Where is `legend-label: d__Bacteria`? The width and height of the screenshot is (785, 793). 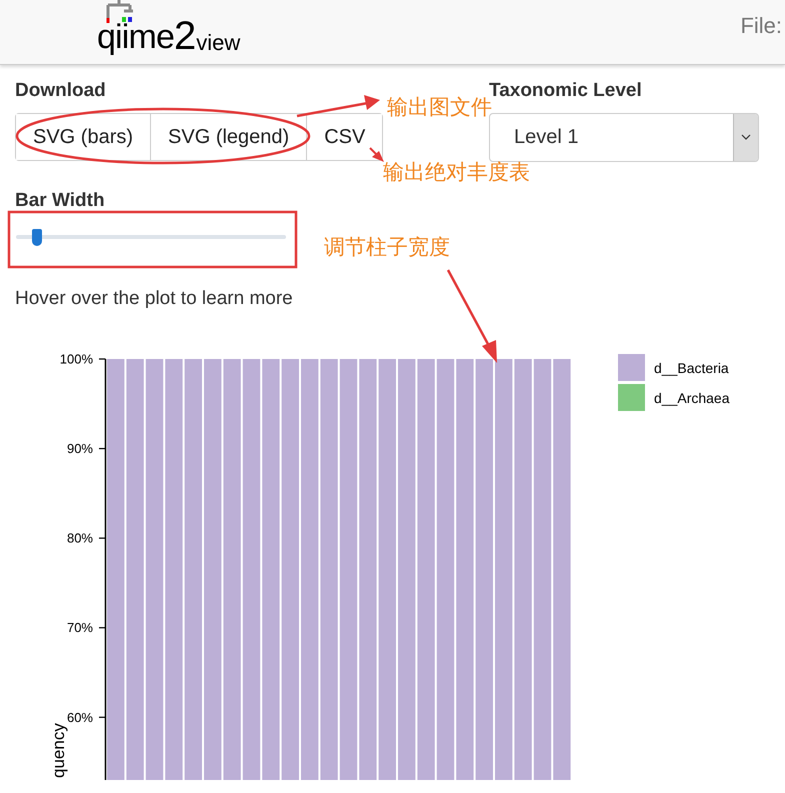 legend-label: d__Bacteria is located at coordinates (691, 368).